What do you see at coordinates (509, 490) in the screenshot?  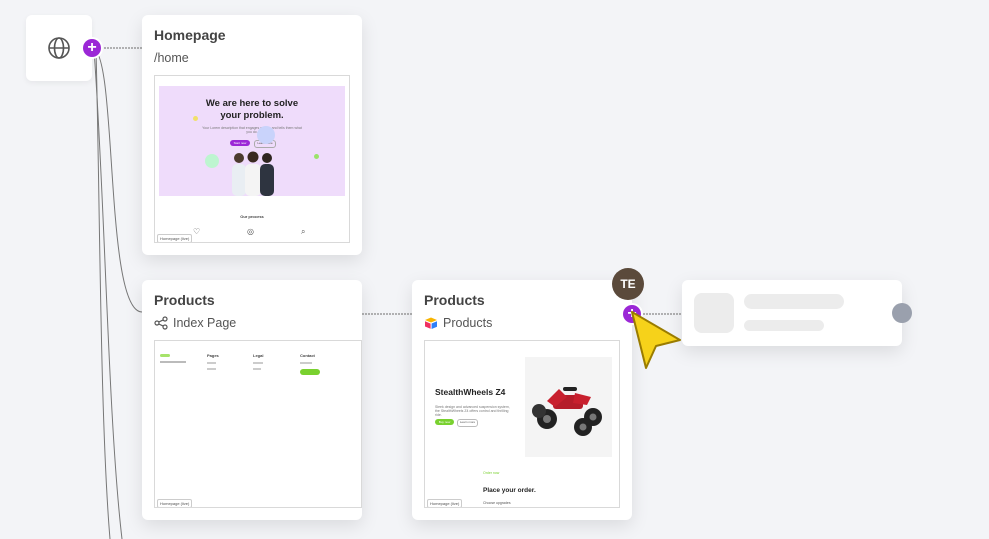 I see `order-title: Place your order.` at bounding box center [509, 490].